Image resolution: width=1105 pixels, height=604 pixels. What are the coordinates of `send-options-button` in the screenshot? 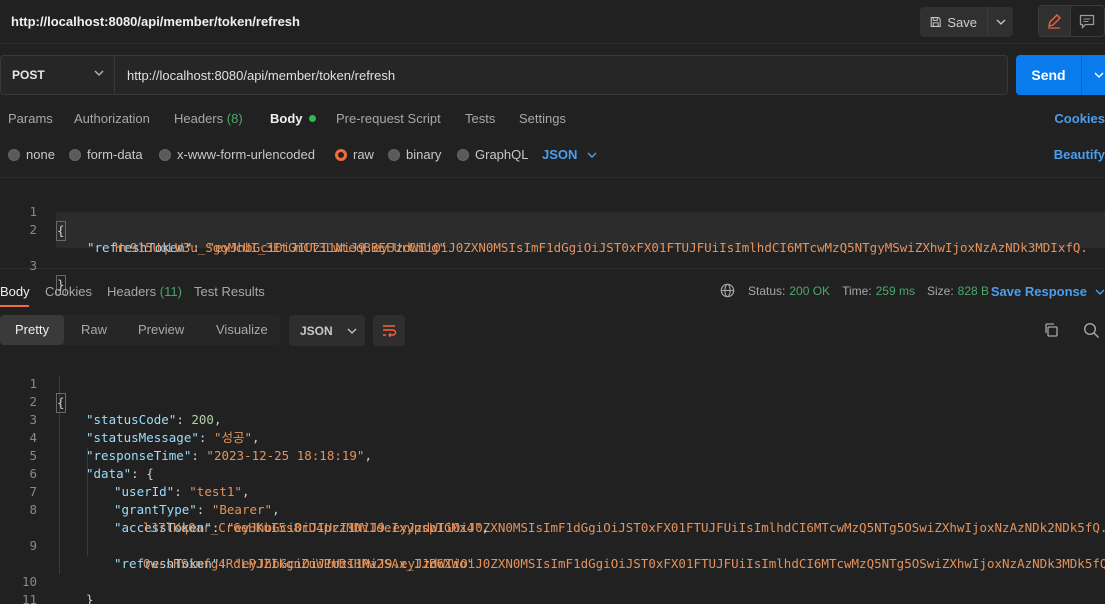 It's located at (1093, 75).